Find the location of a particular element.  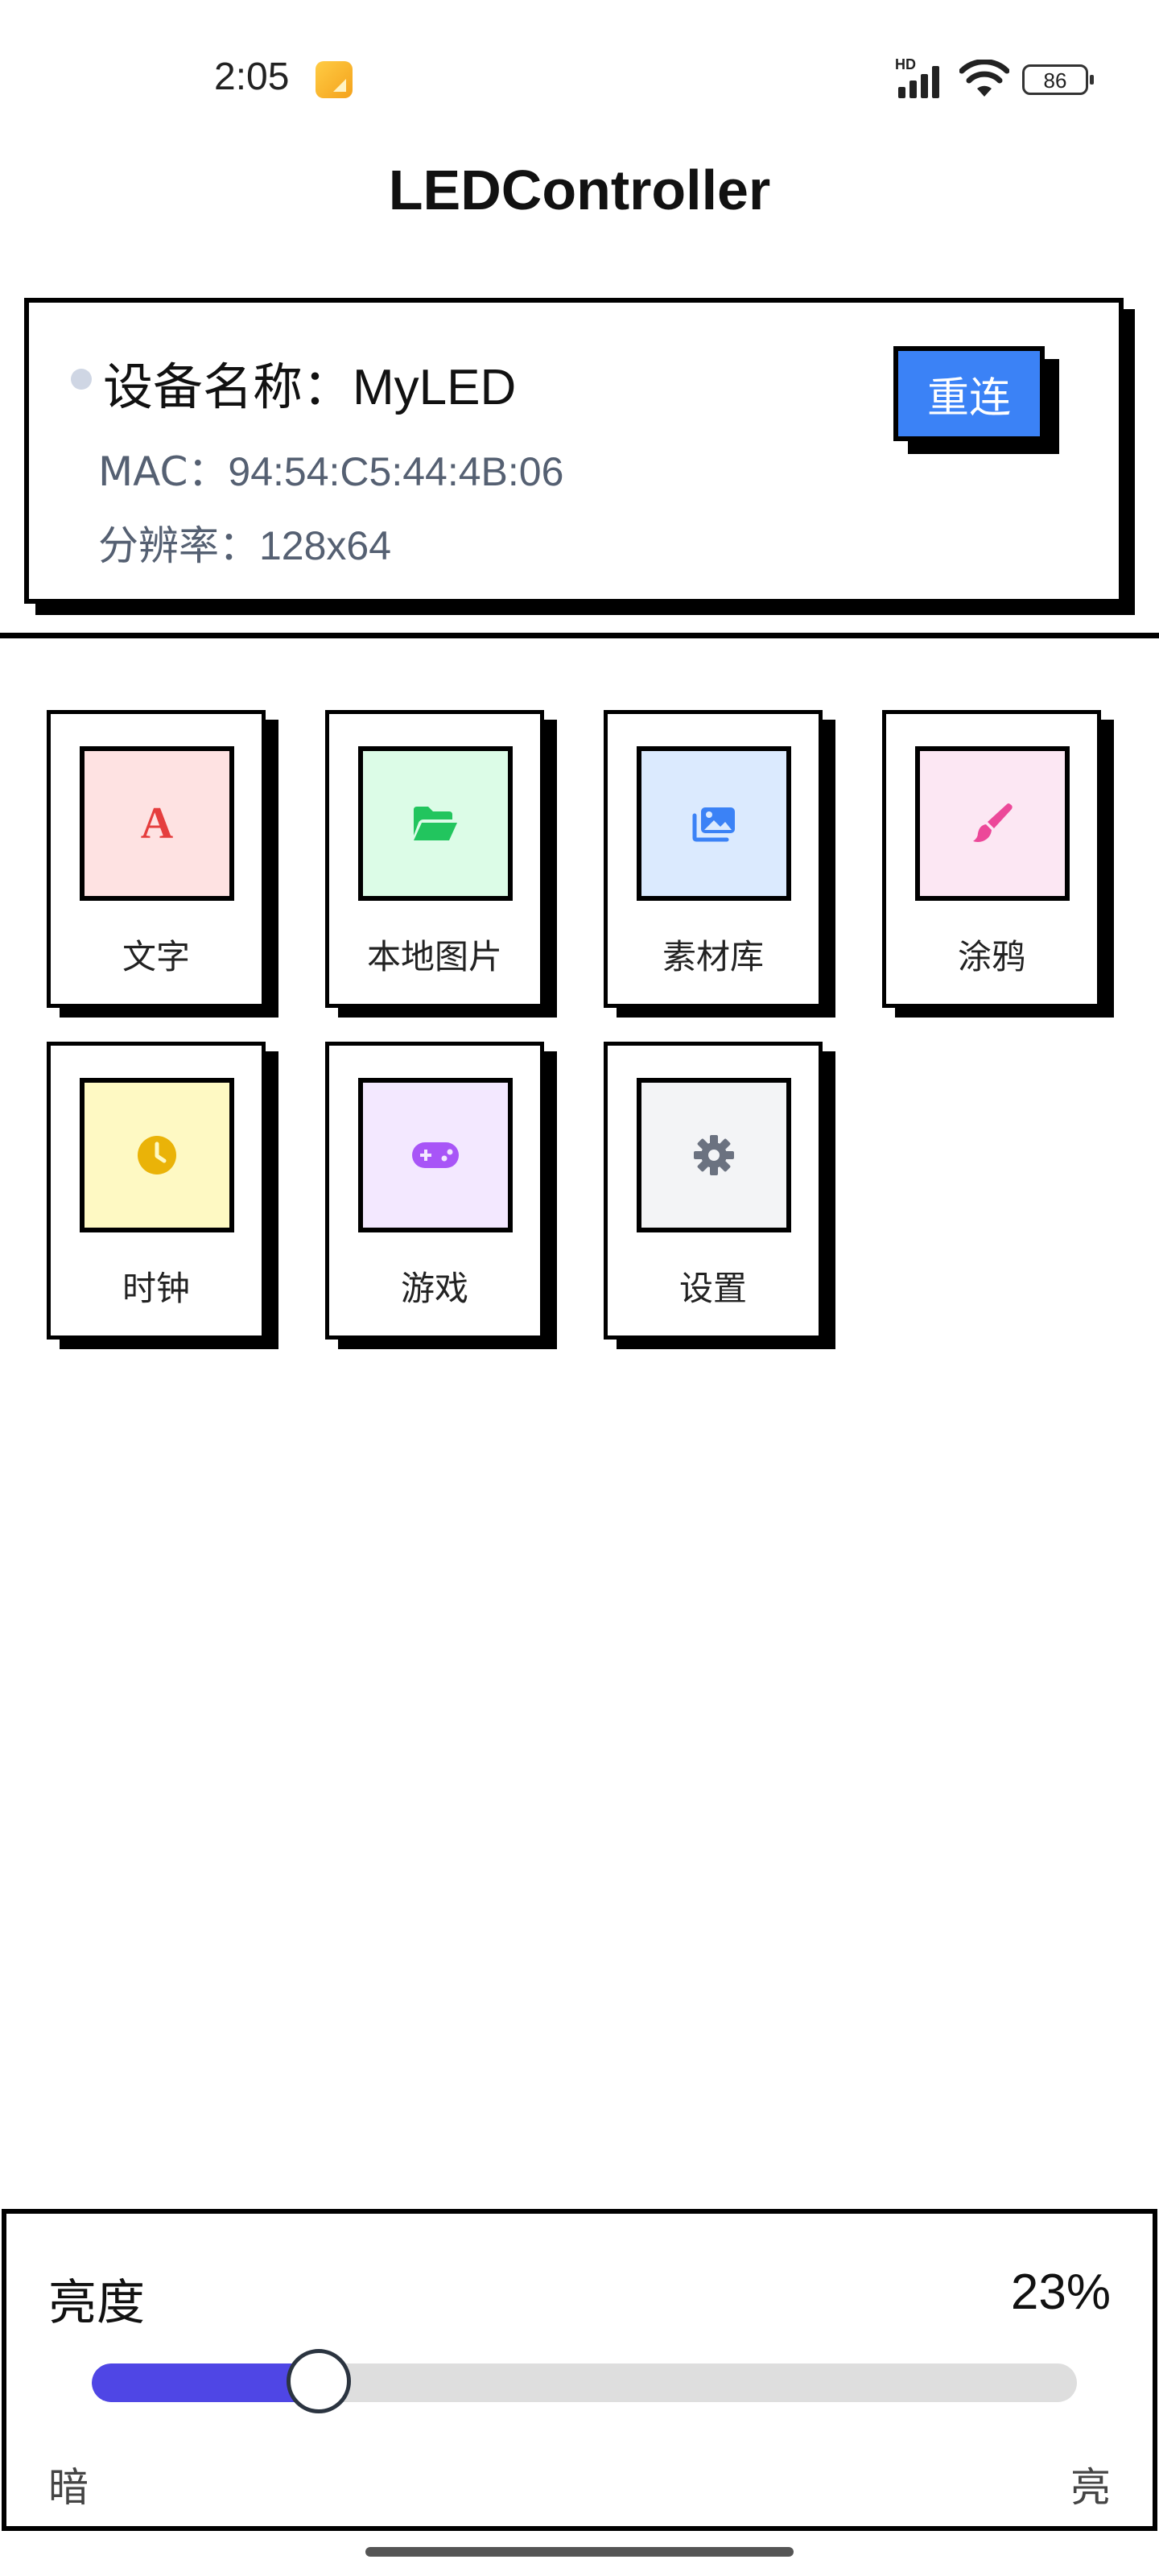

app-title: LEDController is located at coordinates (579, 190).